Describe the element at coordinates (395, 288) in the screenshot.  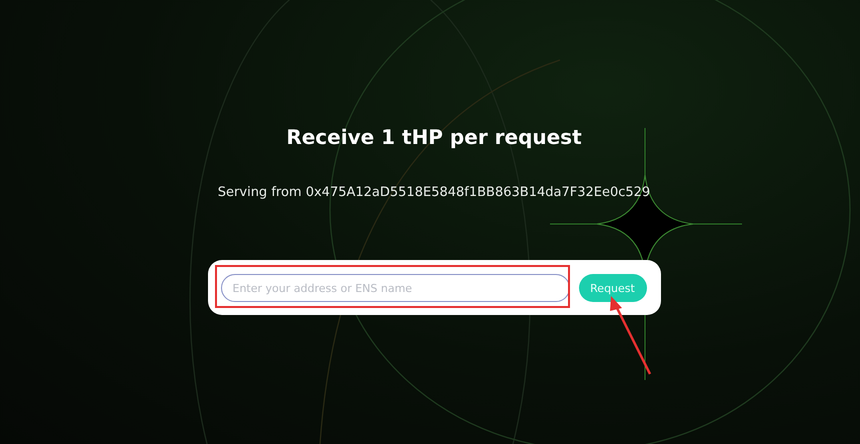
I see `address-input-field: Enter your address or ENS name` at that location.